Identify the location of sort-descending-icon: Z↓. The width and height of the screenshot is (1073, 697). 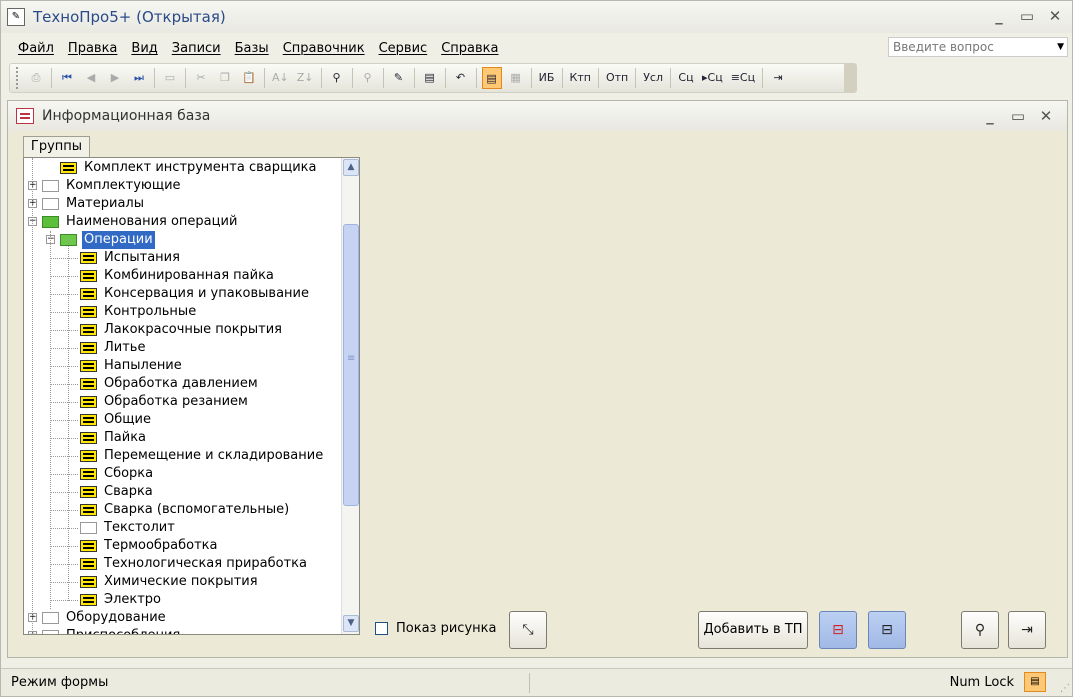
(305, 78).